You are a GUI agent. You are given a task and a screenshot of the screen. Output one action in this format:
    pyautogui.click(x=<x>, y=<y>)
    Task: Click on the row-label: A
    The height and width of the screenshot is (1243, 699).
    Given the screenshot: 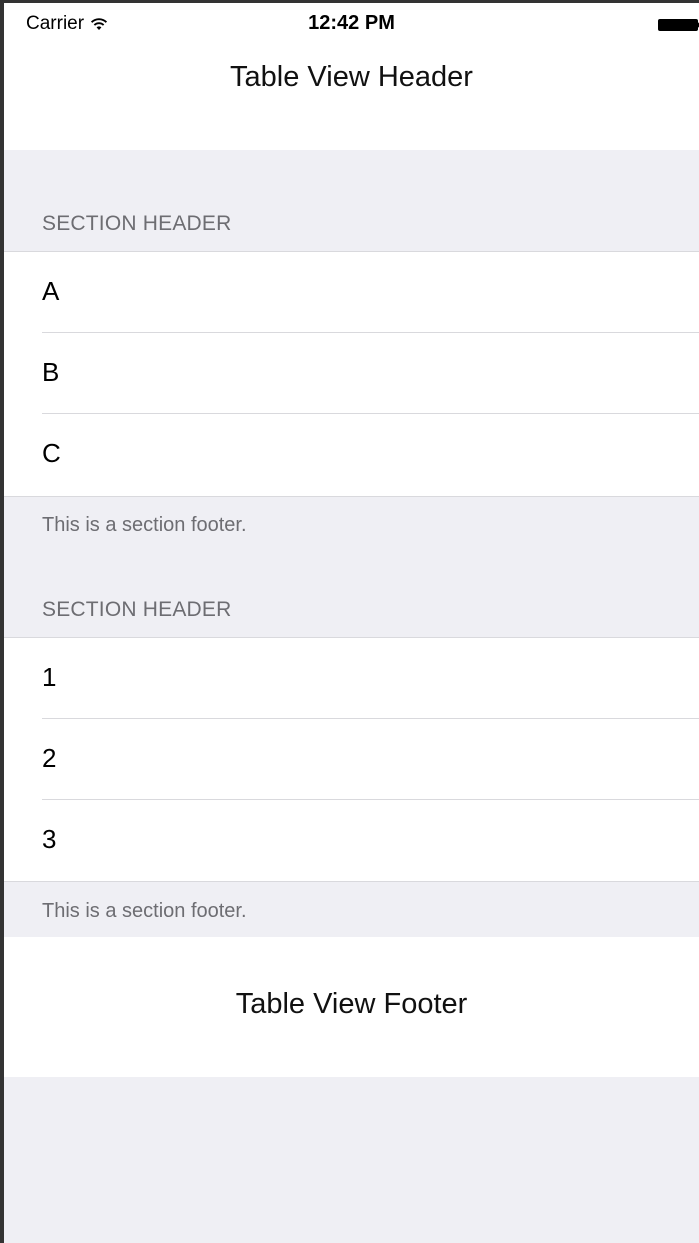 What is the action you would take?
    pyautogui.click(x=51, y=291)
    